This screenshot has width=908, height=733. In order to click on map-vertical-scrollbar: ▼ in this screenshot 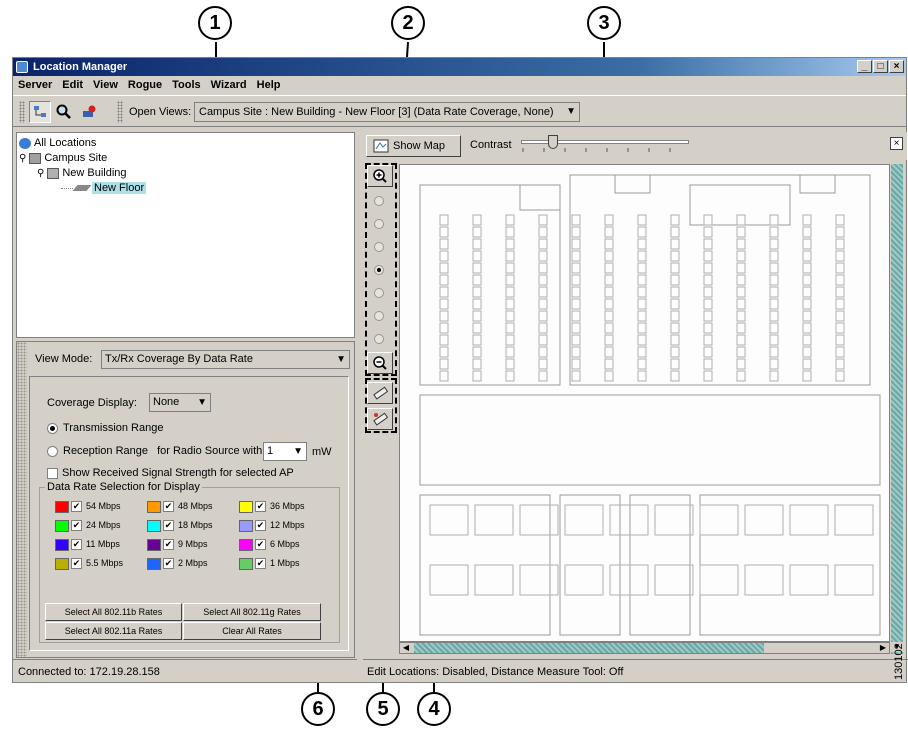, I will do `click(897, 409)`.